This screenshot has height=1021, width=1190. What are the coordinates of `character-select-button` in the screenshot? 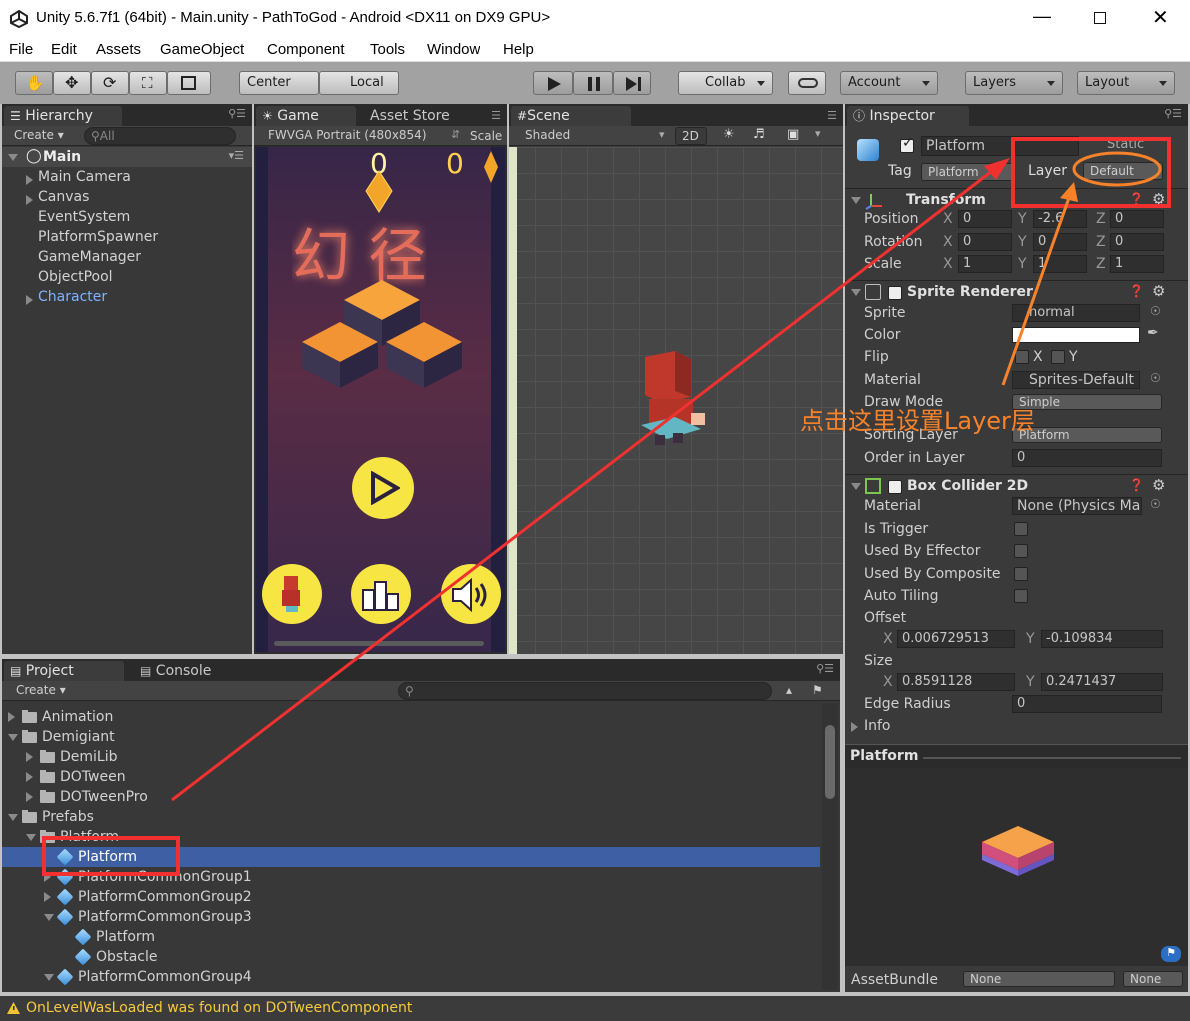 It's located at (292, 594).